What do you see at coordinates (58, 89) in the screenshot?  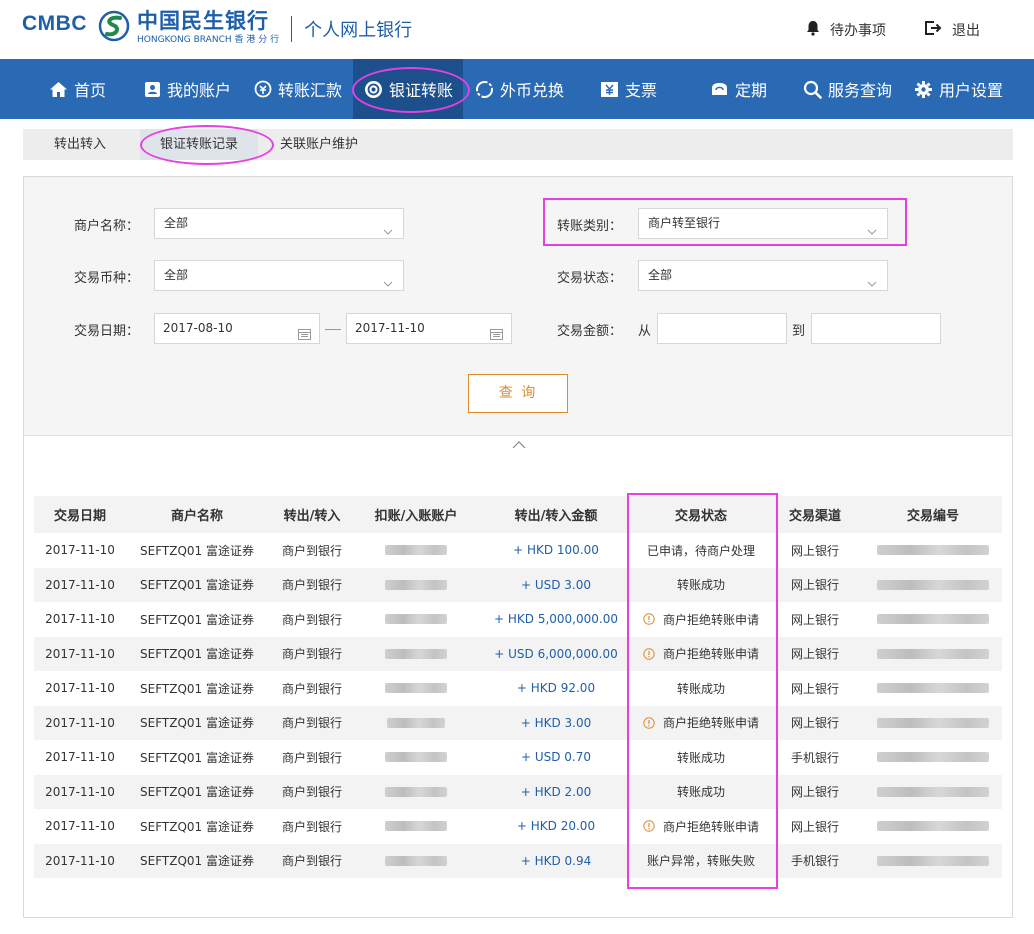 I see `home-icon` at bounding box center [58, 89].